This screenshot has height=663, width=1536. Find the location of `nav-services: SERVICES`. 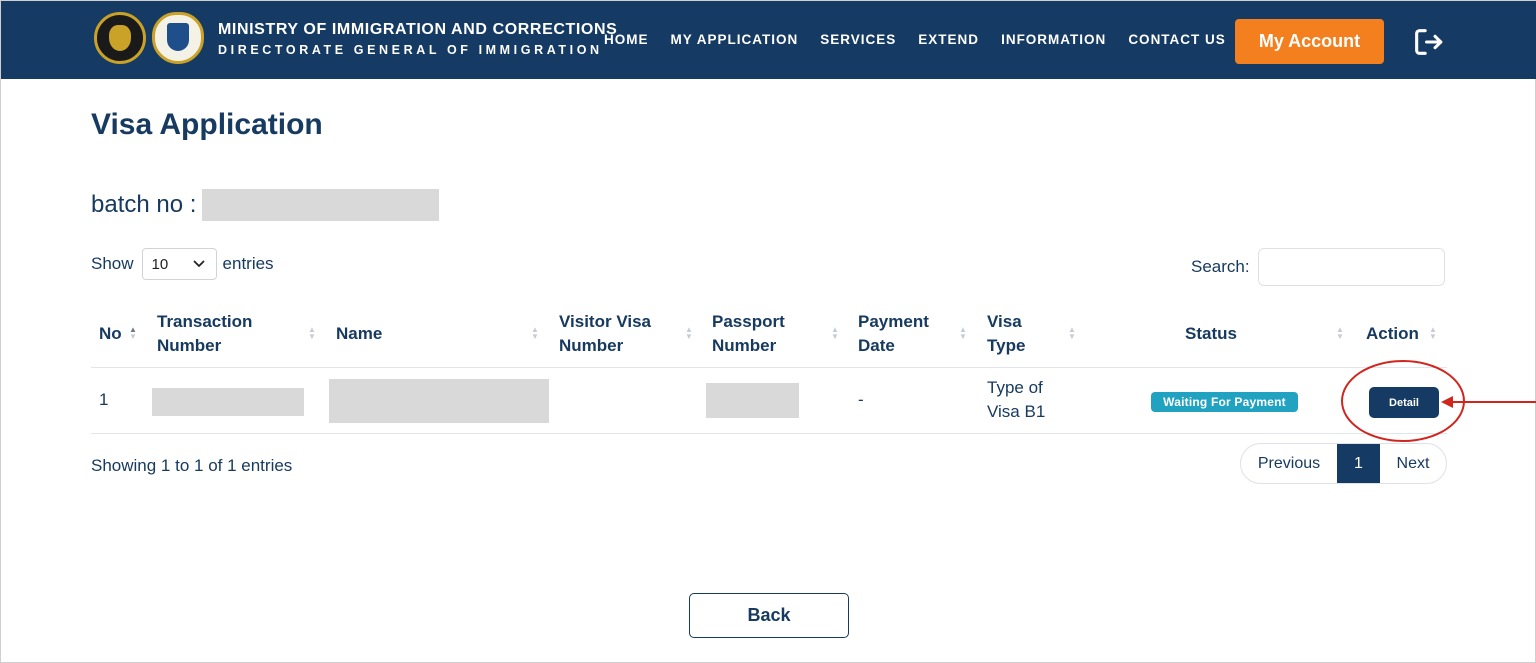

nav-services: SERVICES is located at coordinates (858, 39).